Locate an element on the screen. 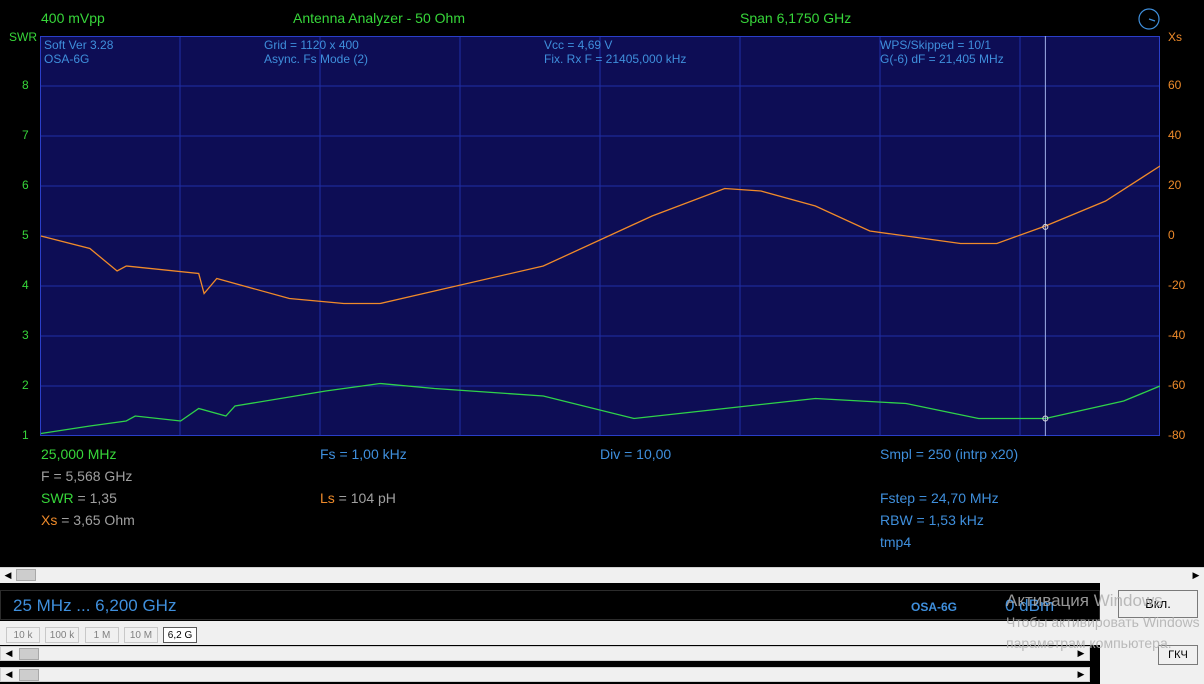 This screenshot has height=684, width=1204. status-bar: 25 MHz ... 6,200 GHz OSA-6G 0 dBm is located at coordinates (550, 605).